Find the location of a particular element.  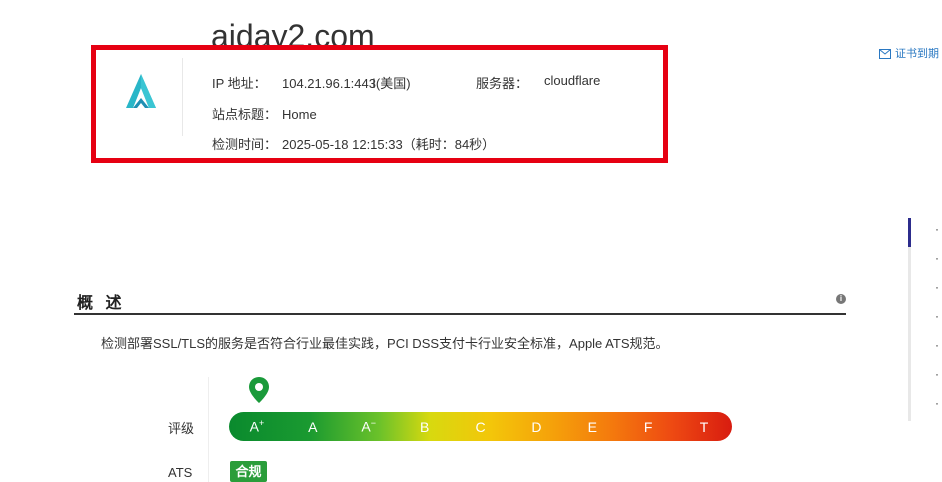

server-label: 服务器： is located at coordinates (502, 83).